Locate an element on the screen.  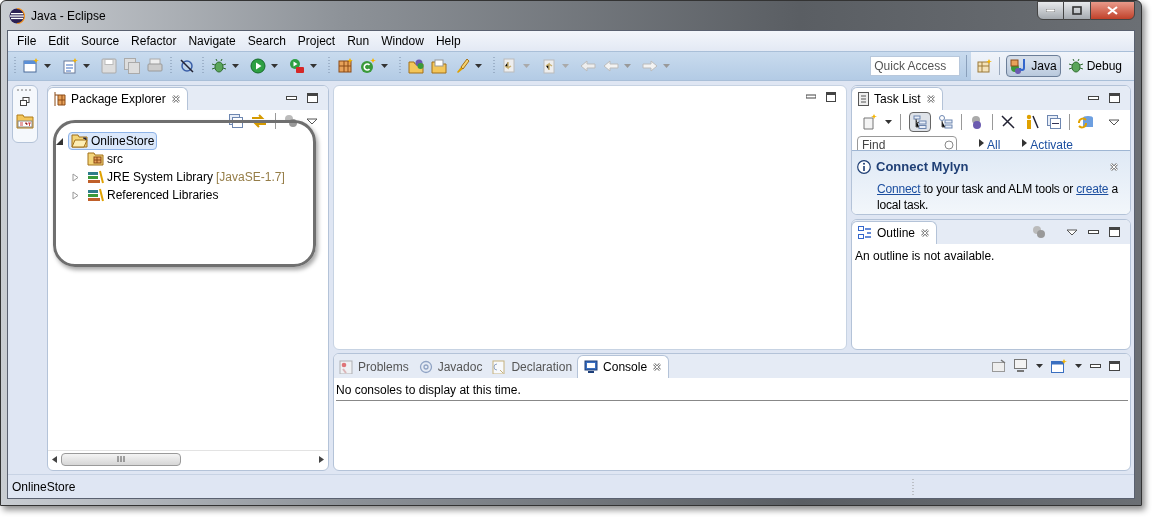
menu-item: Navigate is located at coordinates (212, 41).